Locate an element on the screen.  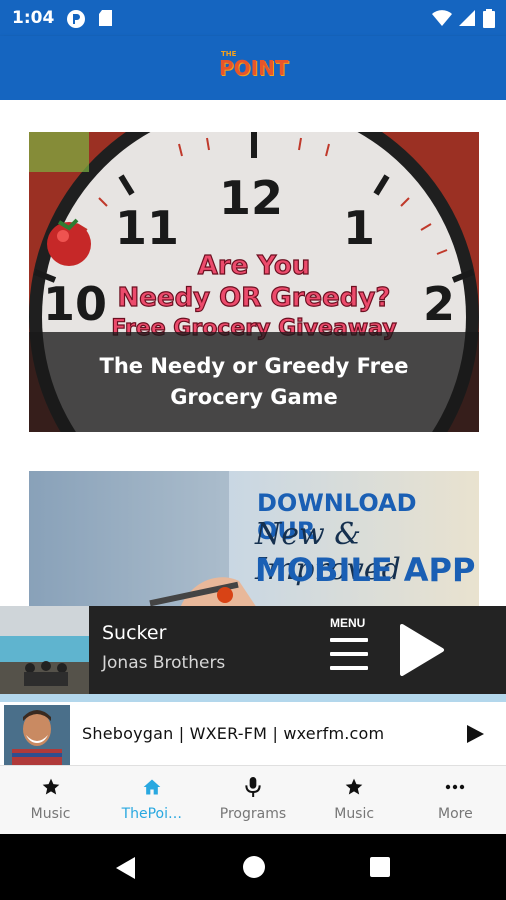
track-artist: Jonas Brothers is located at coordinates (164, 663).